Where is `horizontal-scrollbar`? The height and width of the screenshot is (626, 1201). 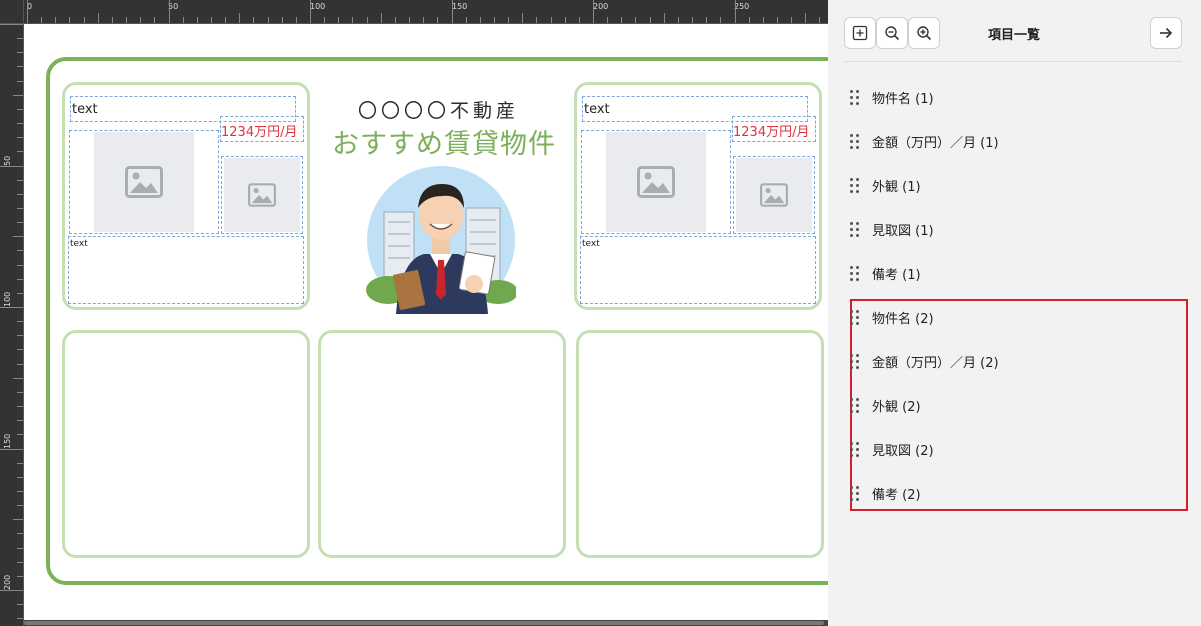
horizontal-scrollbar is located at coordinates (426, 623).